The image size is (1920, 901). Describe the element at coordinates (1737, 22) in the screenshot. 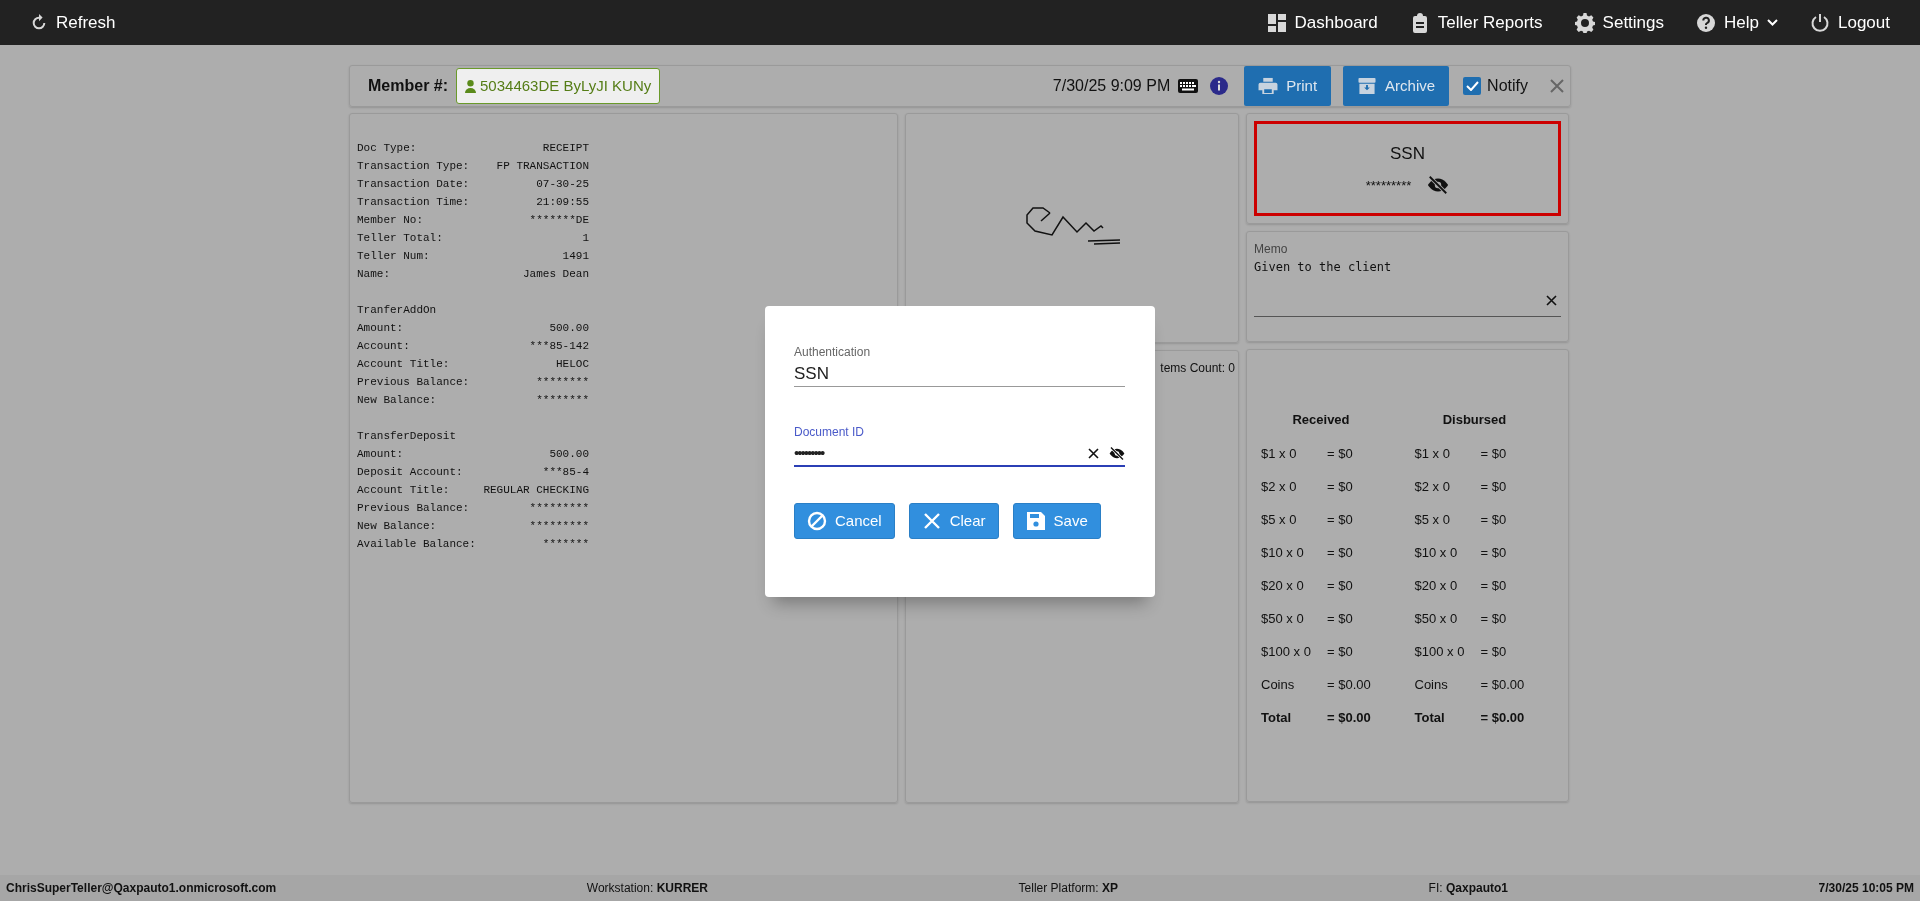

I see `nav-link: Help` at that location.